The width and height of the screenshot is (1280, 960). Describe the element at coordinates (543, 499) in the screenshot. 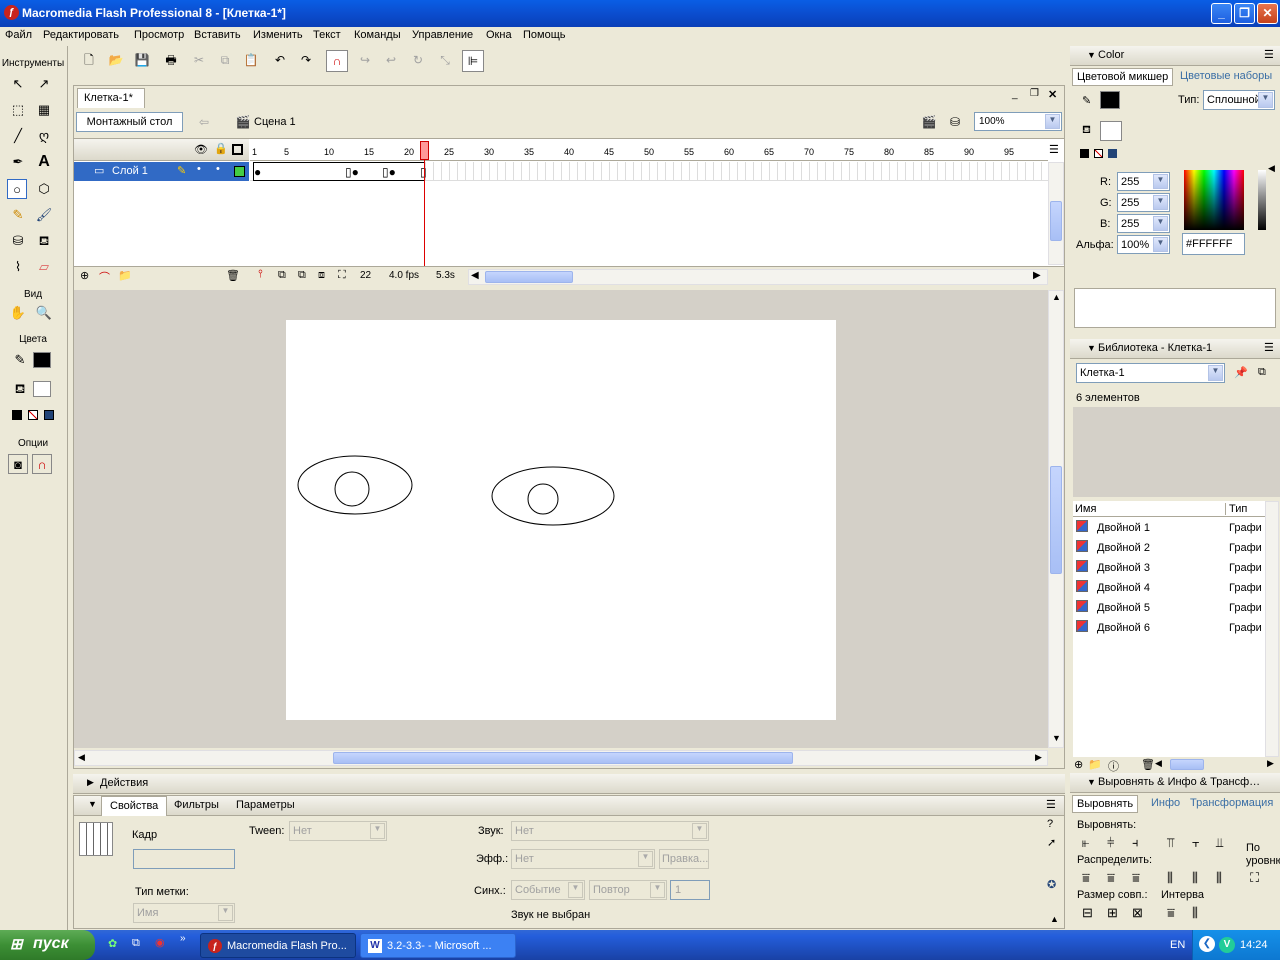

I see `right-eye-pupil` at that location.